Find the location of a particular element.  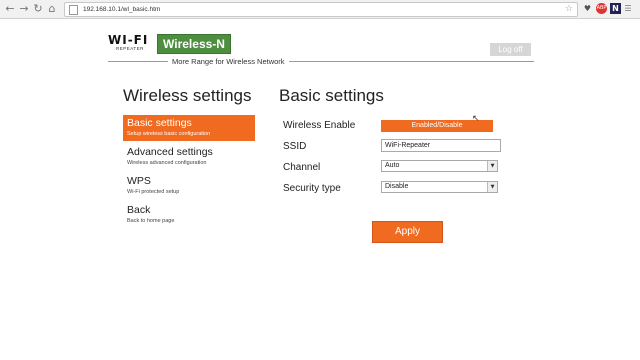

logo: WI-FI is located at coordinates (128, 40).